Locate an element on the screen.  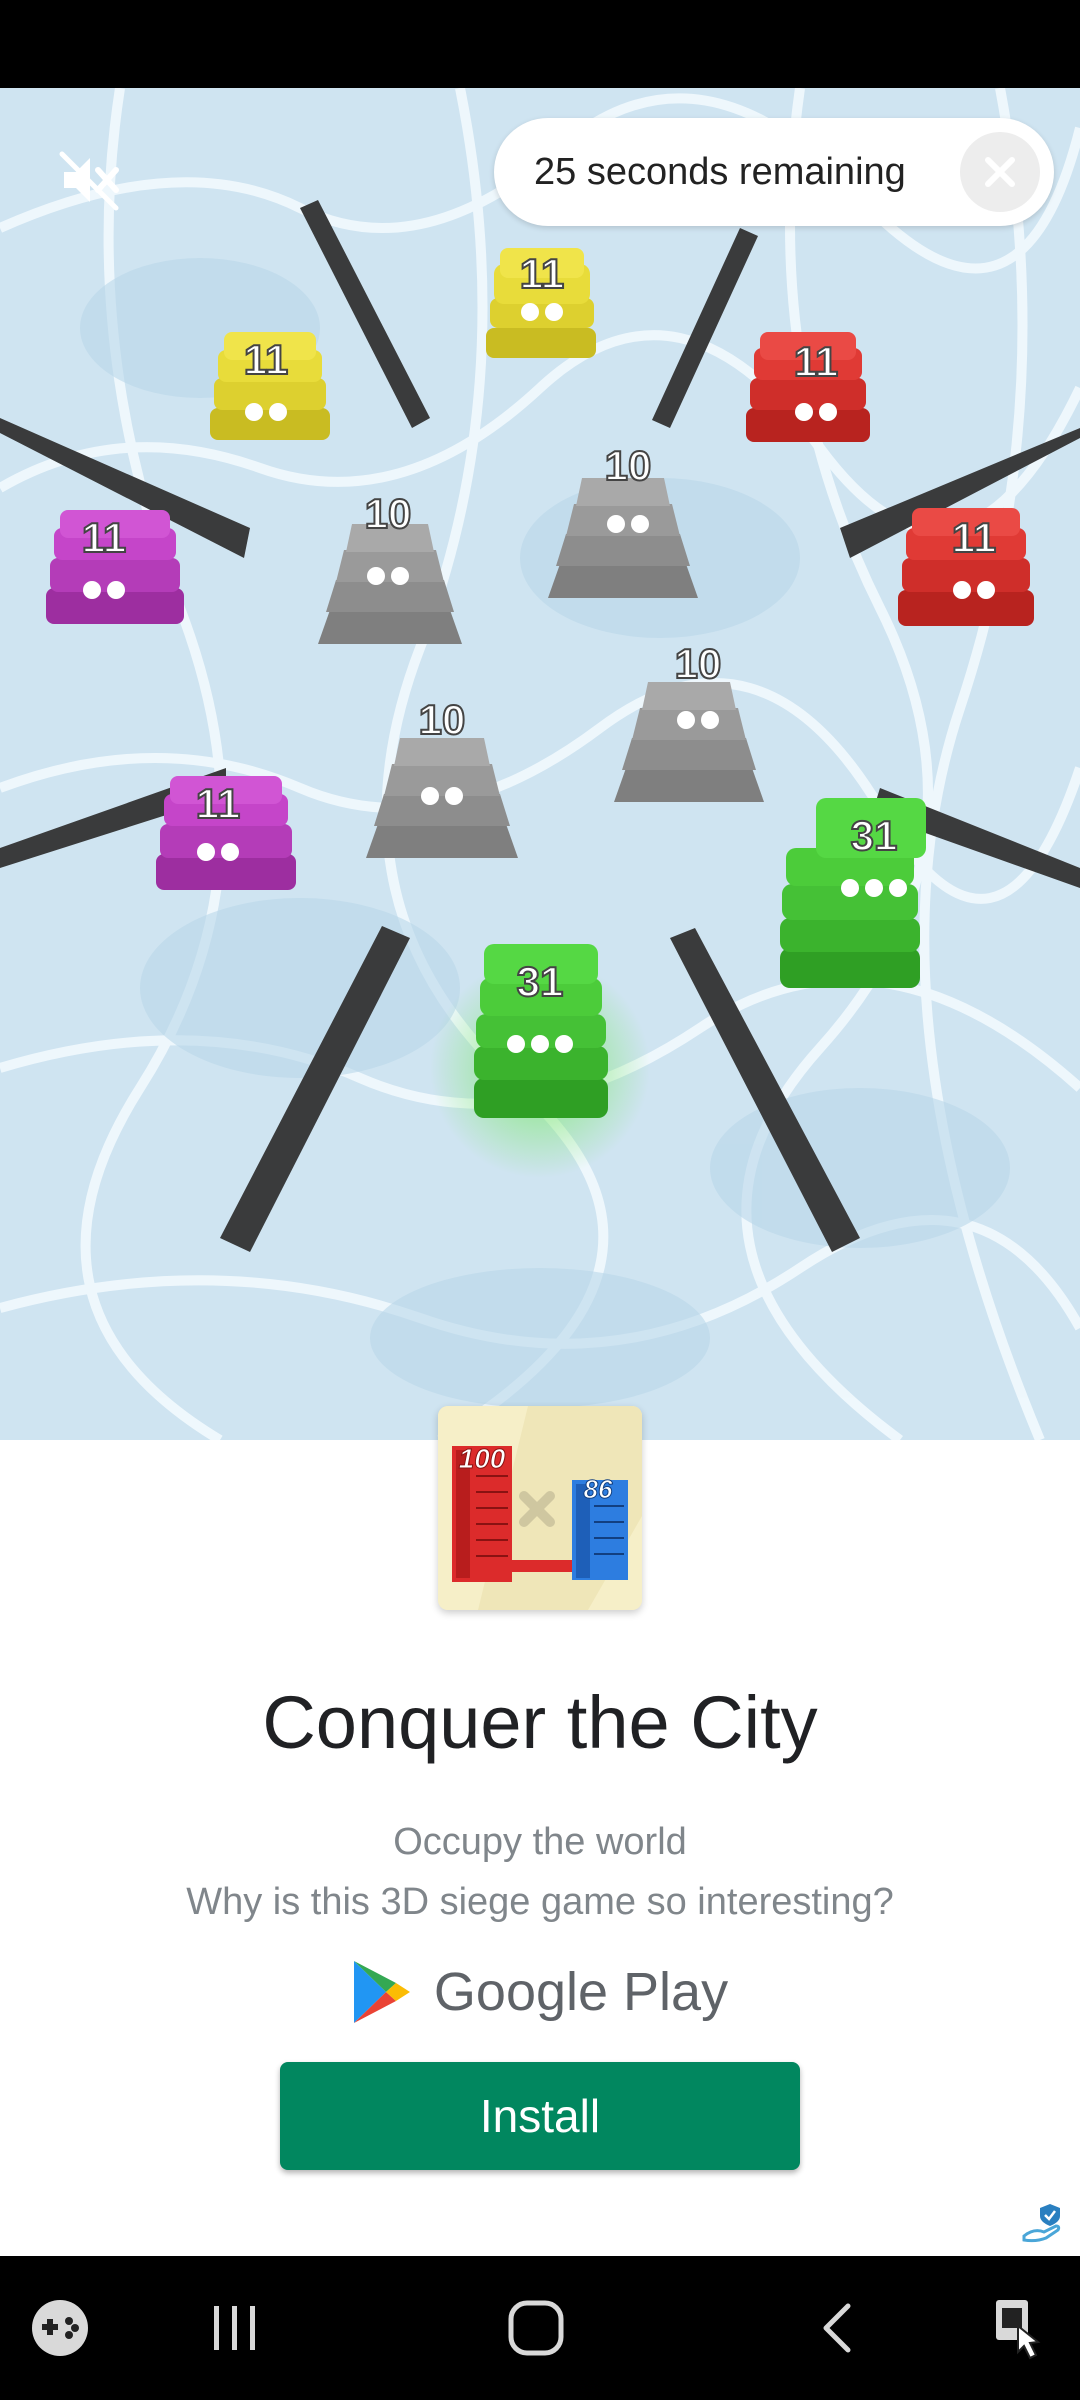
volume-off-icon is located at coordinates (89, 181).